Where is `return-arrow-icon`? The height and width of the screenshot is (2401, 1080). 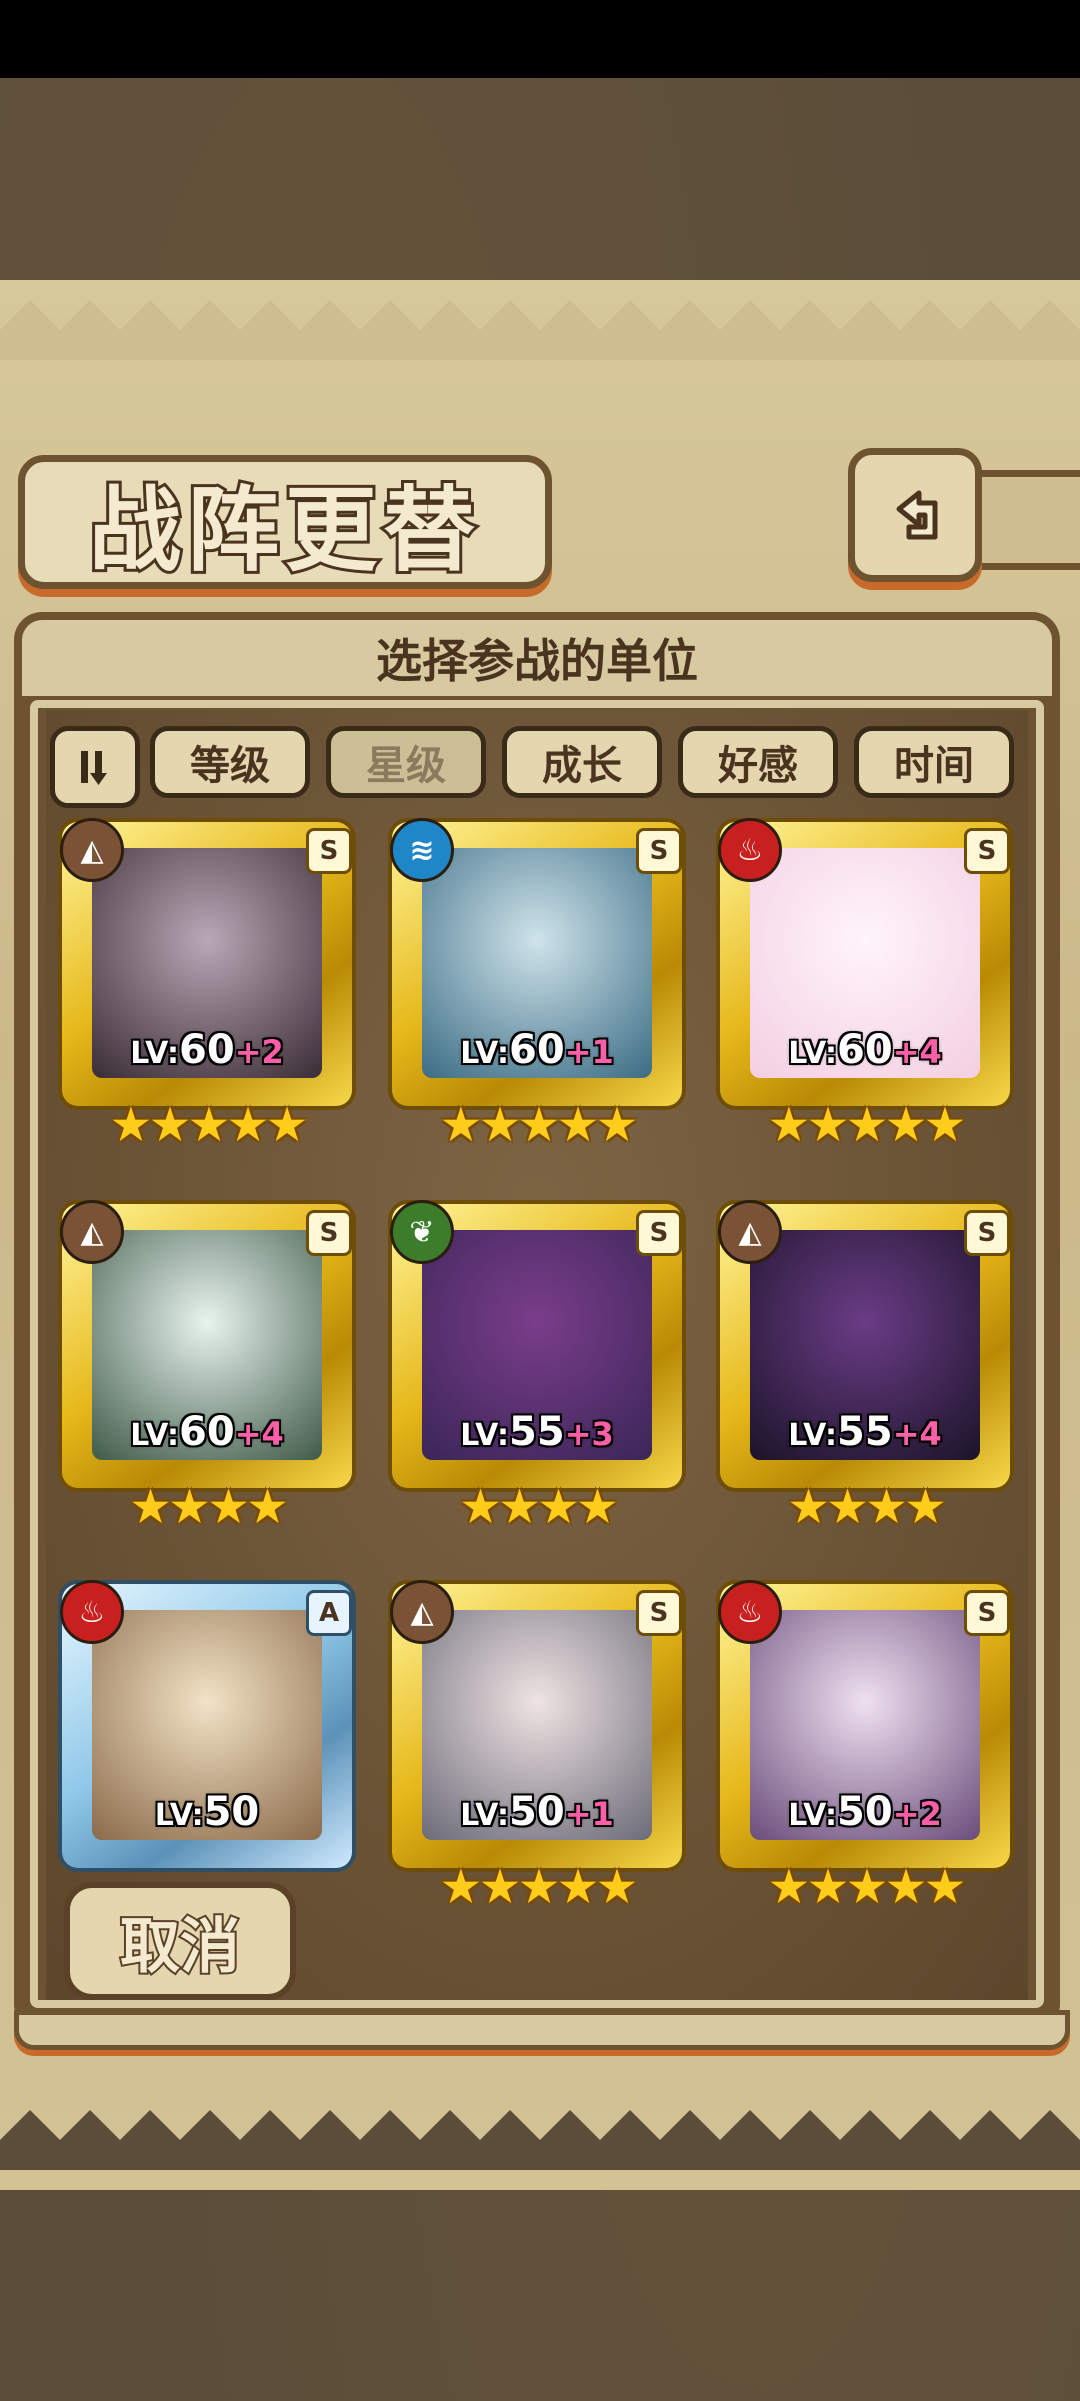 return-arrow-icon is located at coordinates (917, 515).